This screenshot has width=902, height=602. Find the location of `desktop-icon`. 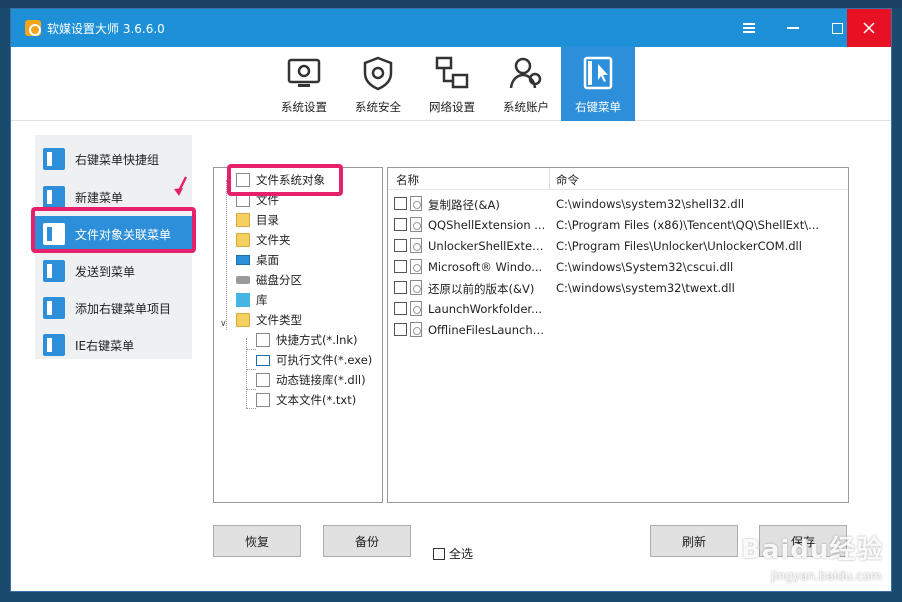

desktop-icon is located at coordinates (243, 260).